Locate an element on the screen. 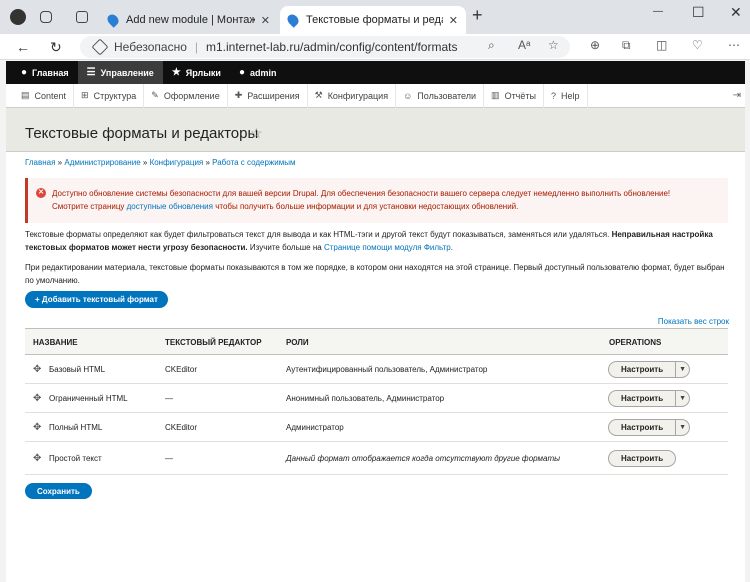 Image resolution: width=750 pixels, height=582 pixels. minimize-button: — is located at coordinates (658, 11).